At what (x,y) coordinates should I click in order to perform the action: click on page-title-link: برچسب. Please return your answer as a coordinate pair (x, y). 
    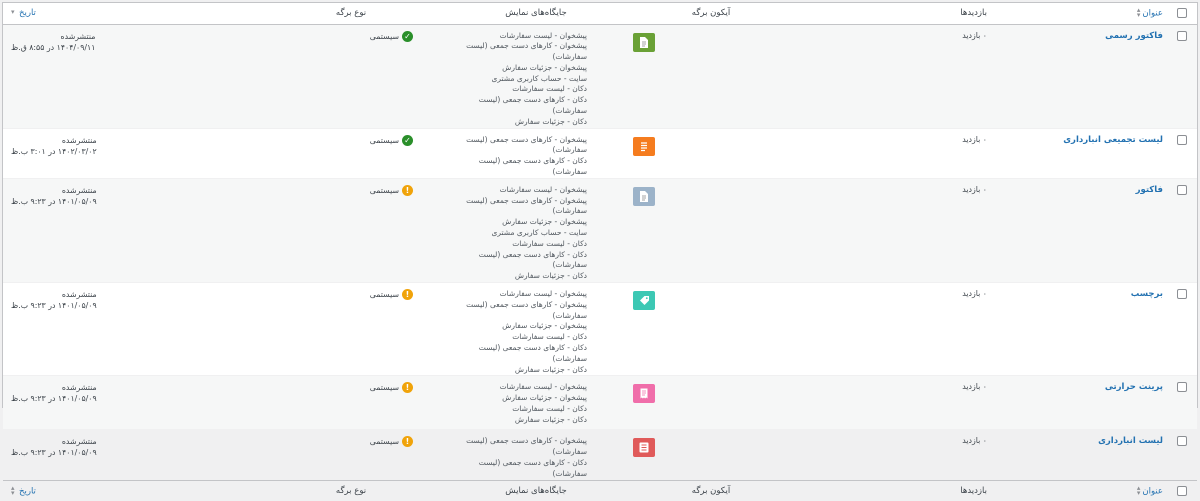
    Looking at the image, I should click on (1147, 294).